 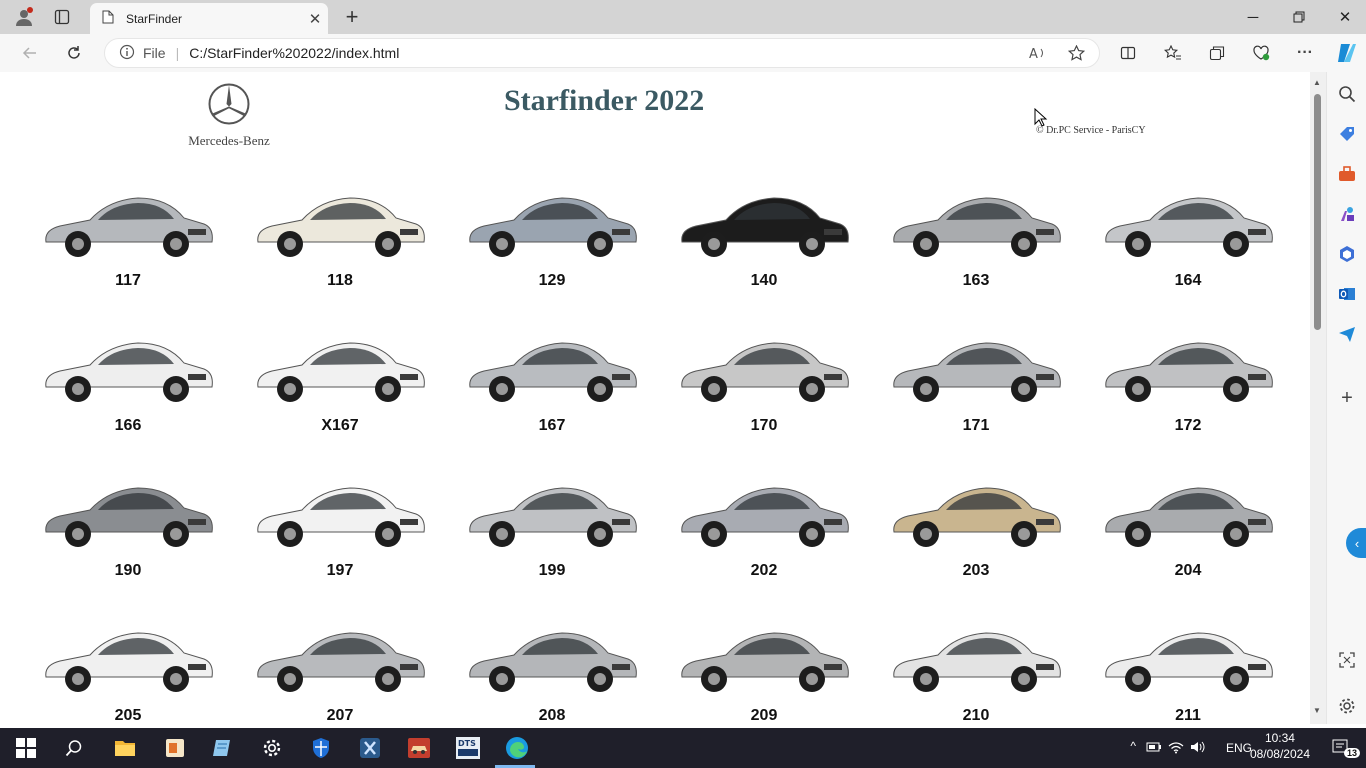 I want to click on model-label: 197, so click(x=340, y=571).